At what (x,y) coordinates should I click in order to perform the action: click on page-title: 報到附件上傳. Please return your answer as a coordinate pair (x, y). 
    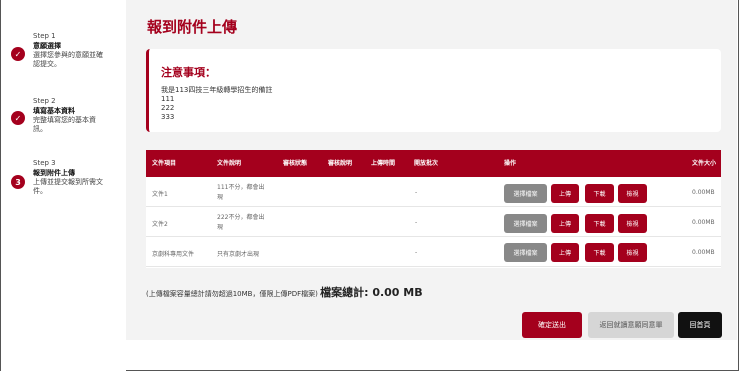
    Looking at the image, I should click on (192, 27).